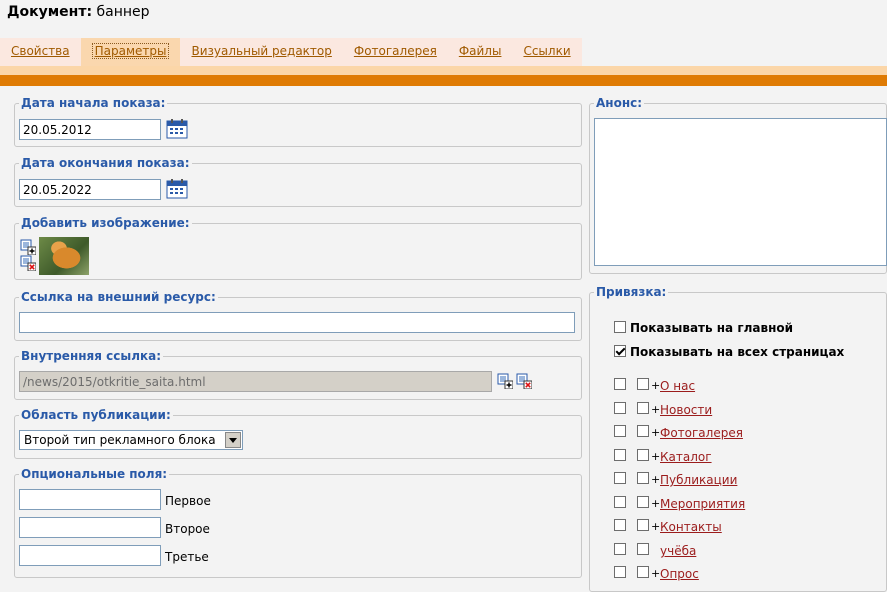 The width and height of the screenshot is (887, 592). What do you see at coordinates (480, 52) in the screenshot?
I see `tab-files: Файлы` at bounding box center [480, 52].